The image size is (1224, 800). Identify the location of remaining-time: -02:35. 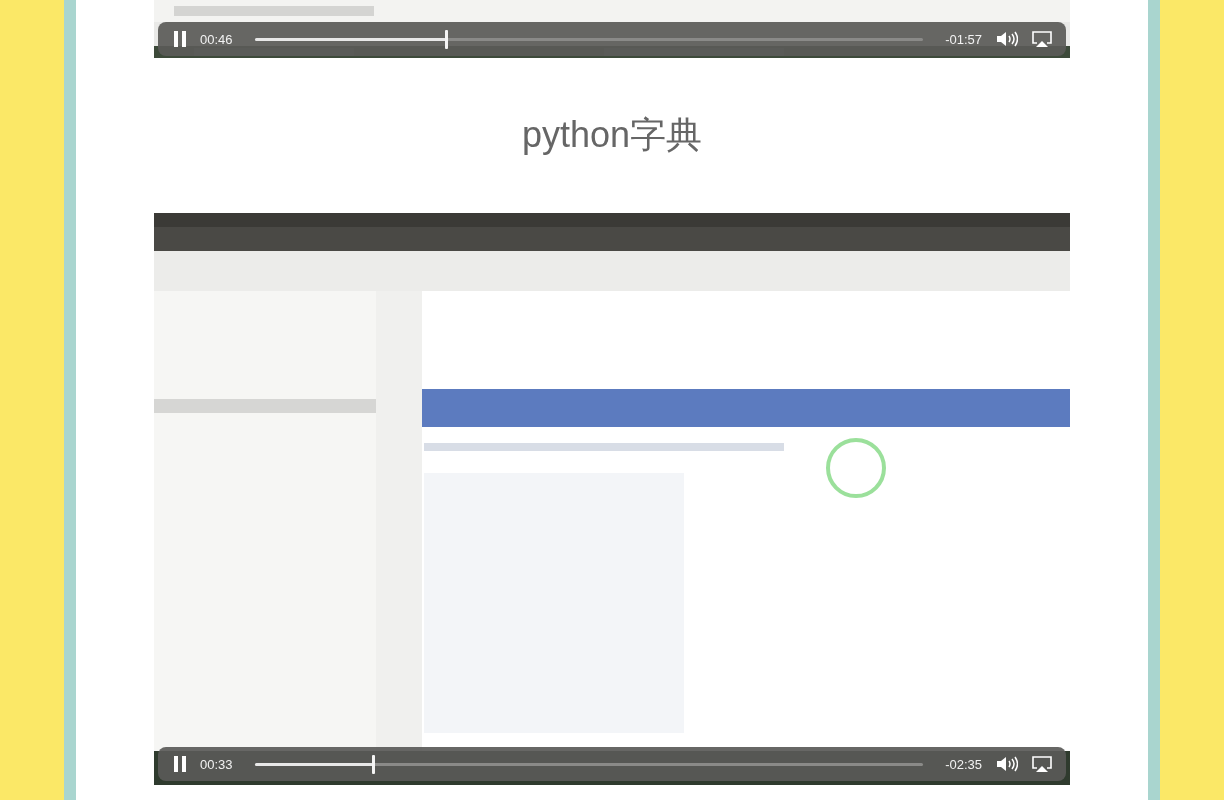
(963, 764).